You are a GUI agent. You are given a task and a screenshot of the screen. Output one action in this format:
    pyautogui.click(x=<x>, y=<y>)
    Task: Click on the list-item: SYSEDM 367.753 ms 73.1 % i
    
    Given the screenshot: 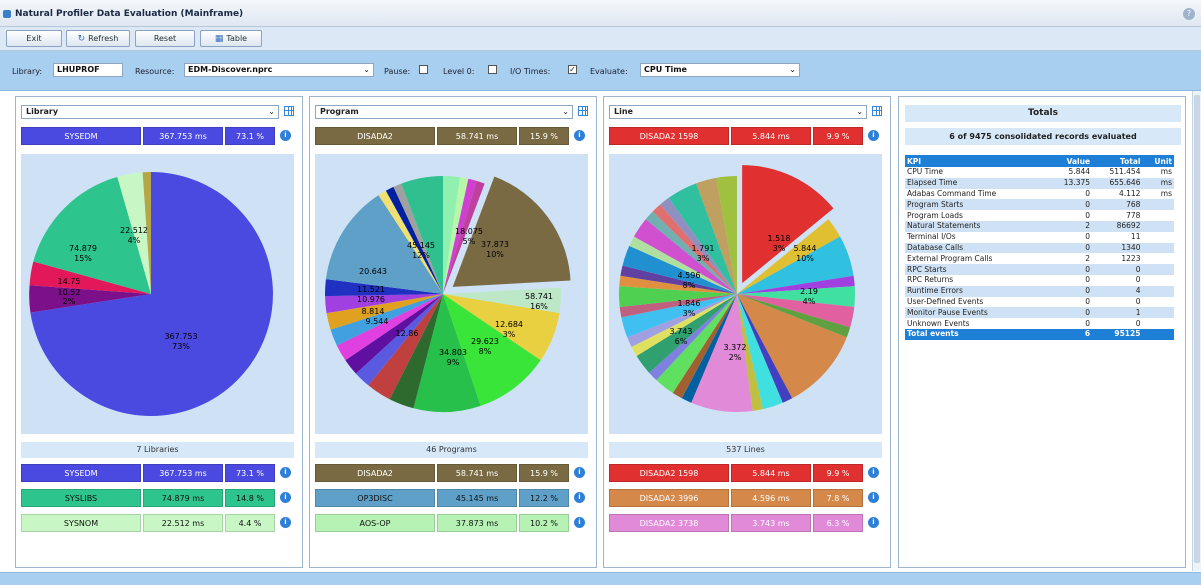 What is the action you would take?
    pyautogui.click(x=156, y=473)
    